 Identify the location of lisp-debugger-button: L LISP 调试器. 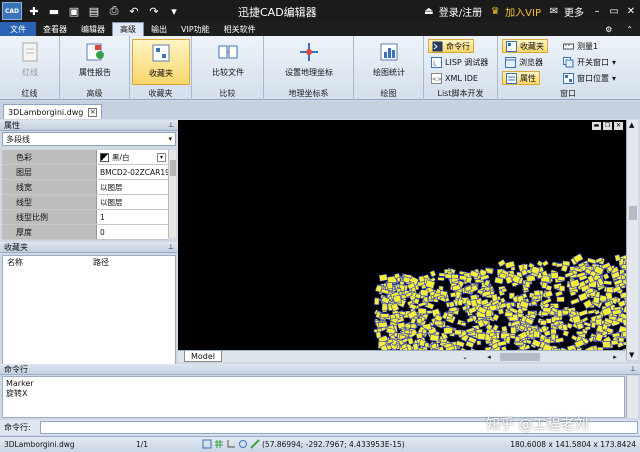
(459, 62).